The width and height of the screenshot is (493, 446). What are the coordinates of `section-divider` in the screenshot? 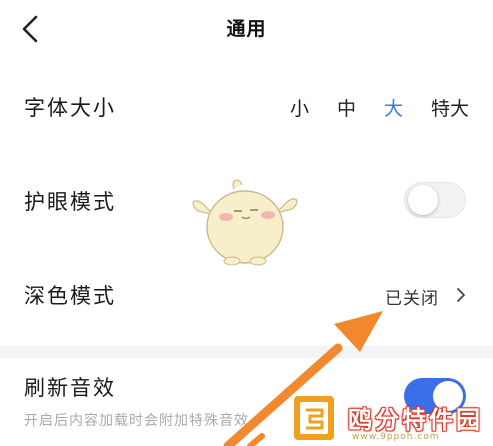 It's located at (246, 352).